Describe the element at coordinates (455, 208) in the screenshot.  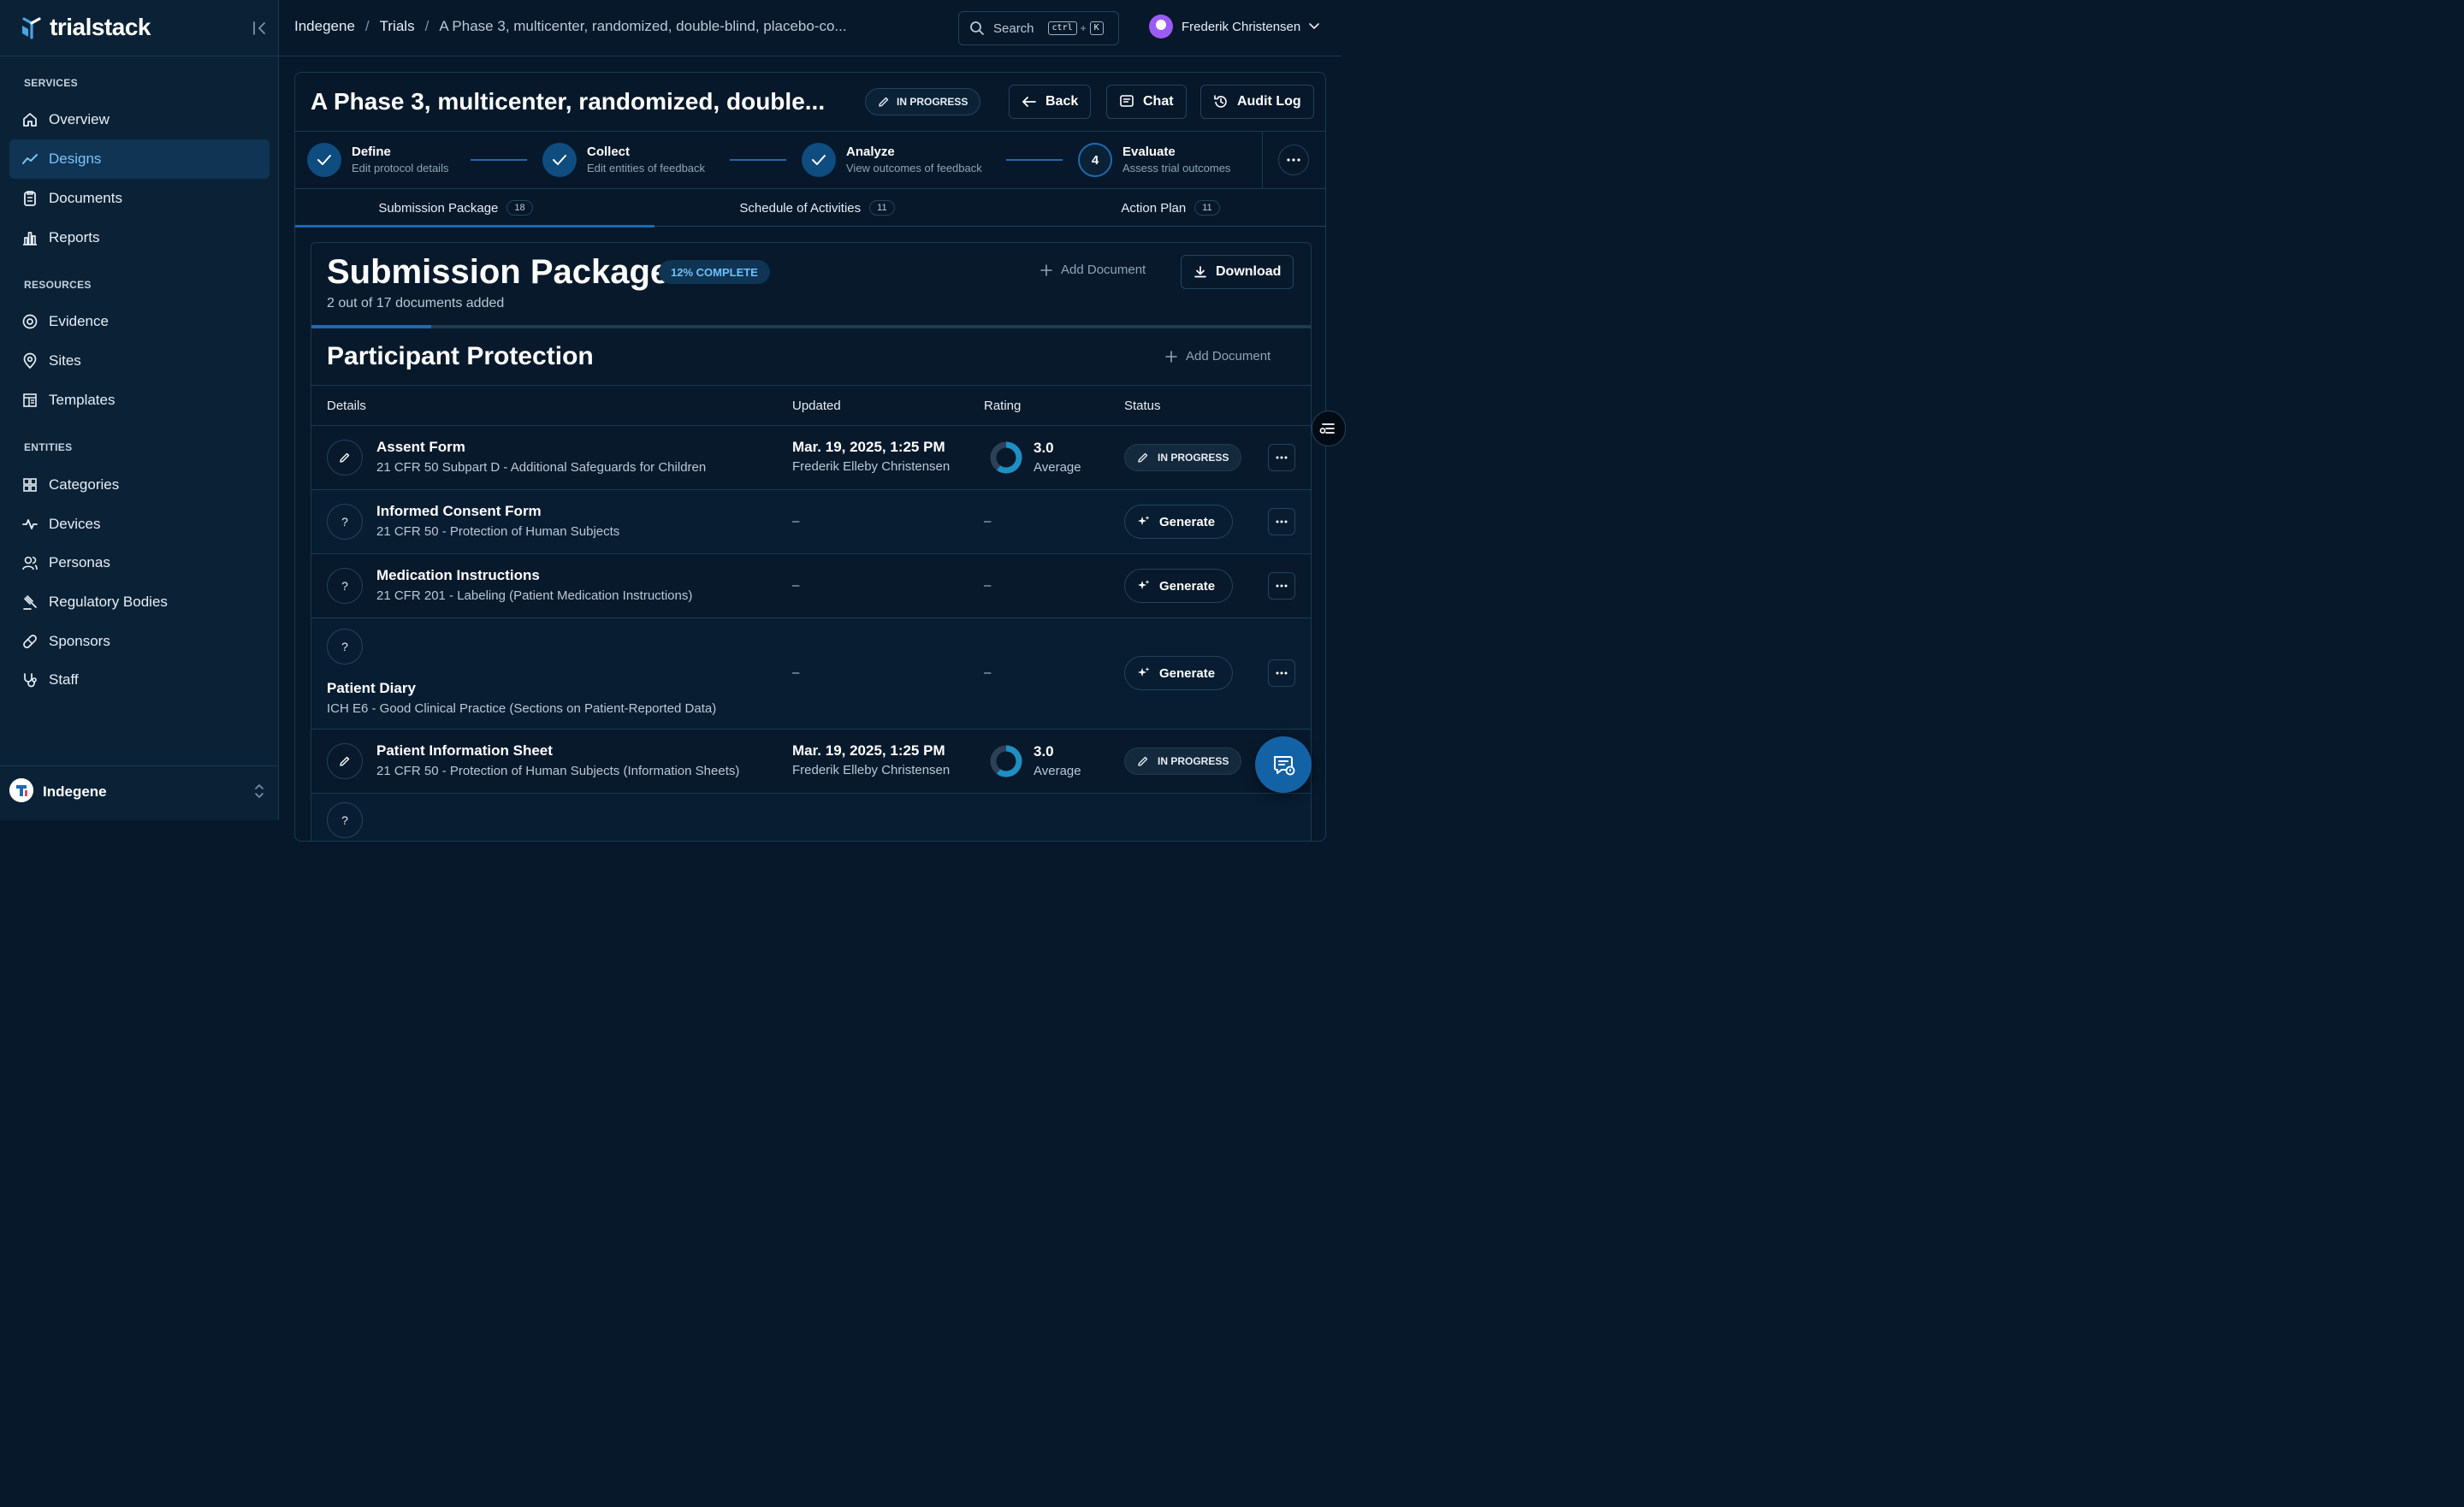
I see `tab-submission-package: Submission Package 18` at that location.